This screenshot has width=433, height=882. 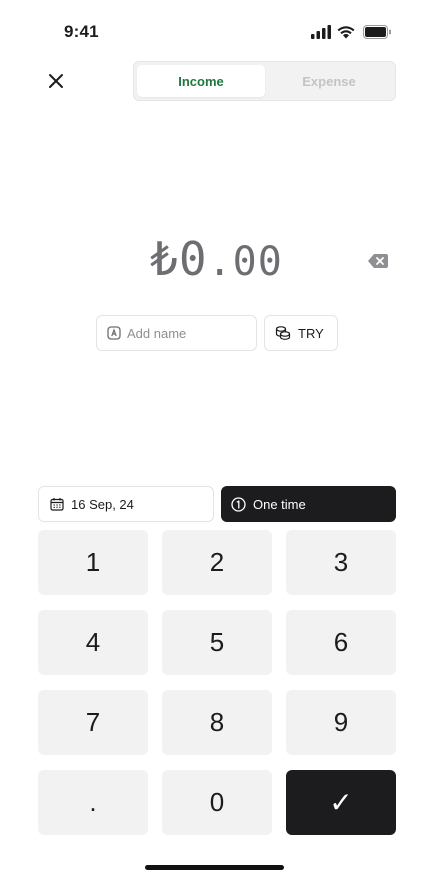 What do you see at coordinates (378, 261) in the screenshot?
I see `backspace-icon` at bounding box center [378, 261].